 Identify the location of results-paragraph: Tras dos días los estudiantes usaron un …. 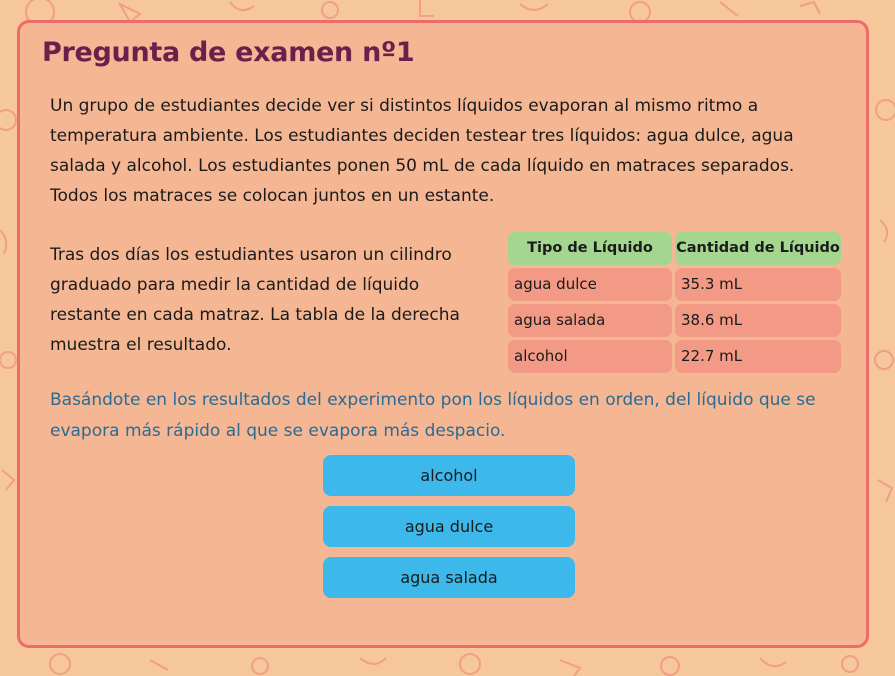
(255, 300).